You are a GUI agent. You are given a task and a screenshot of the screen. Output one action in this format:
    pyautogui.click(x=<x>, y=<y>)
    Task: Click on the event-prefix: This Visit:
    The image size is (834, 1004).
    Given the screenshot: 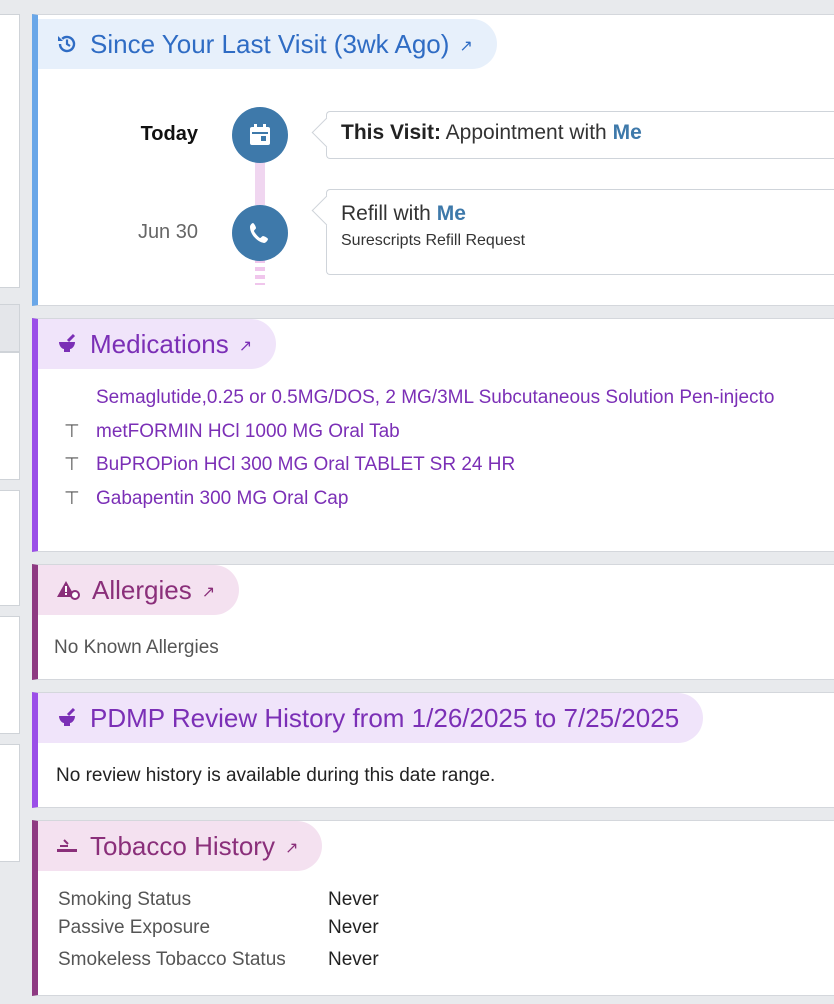 What is the action you would take?
    pyautogui.click(x=391, y=132)
    